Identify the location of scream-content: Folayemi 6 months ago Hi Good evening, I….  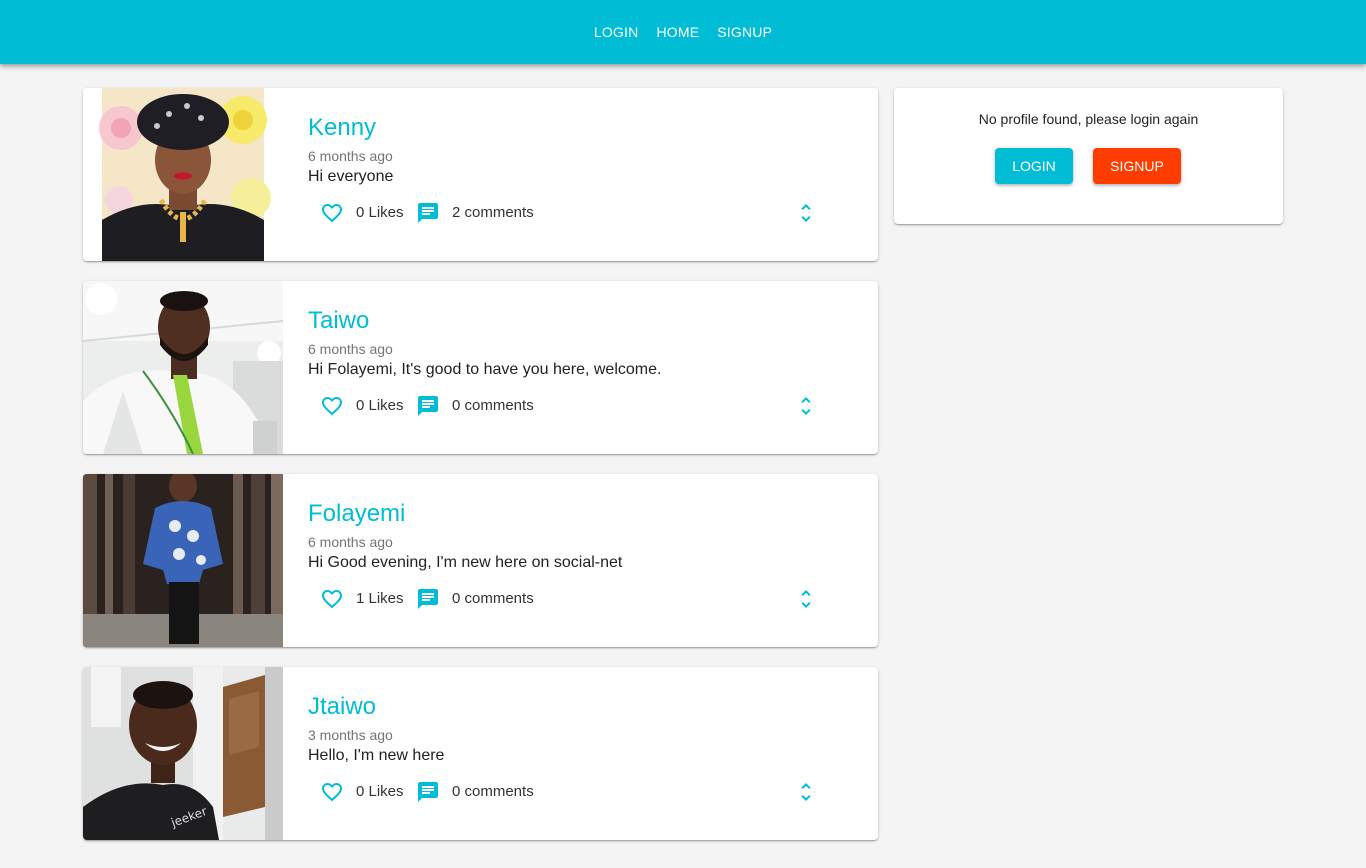
(593, 560).